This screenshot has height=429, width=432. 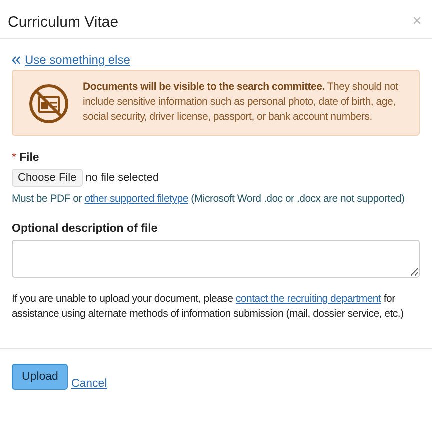 What do you see at coordinates (309, 299) in the screenshot?
I see `contact-link: contact the recruiting department` at bounding box center [309, 299].